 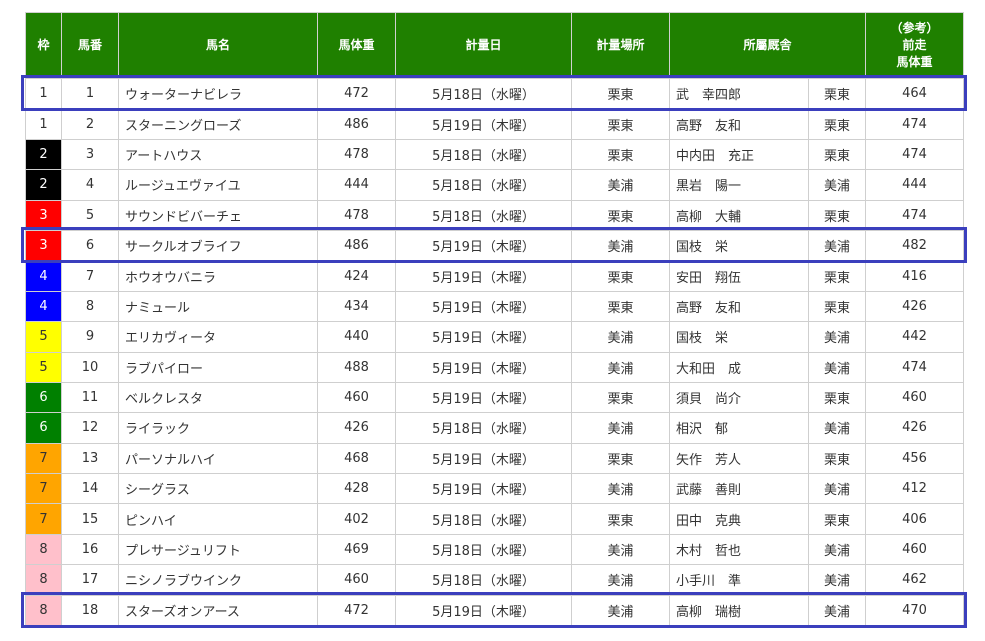 I want to click on header-prev-line3: 馬体重, so click(x=914, y=62).